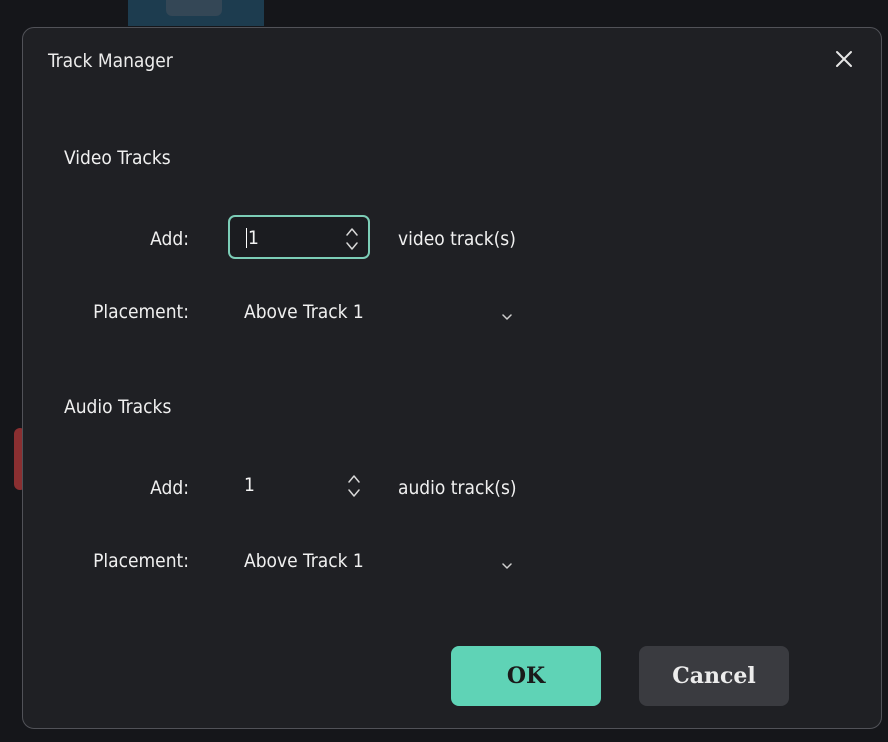 The image size is (888, 742). I want to click on background-toolbar-tab, so click(194, 8).